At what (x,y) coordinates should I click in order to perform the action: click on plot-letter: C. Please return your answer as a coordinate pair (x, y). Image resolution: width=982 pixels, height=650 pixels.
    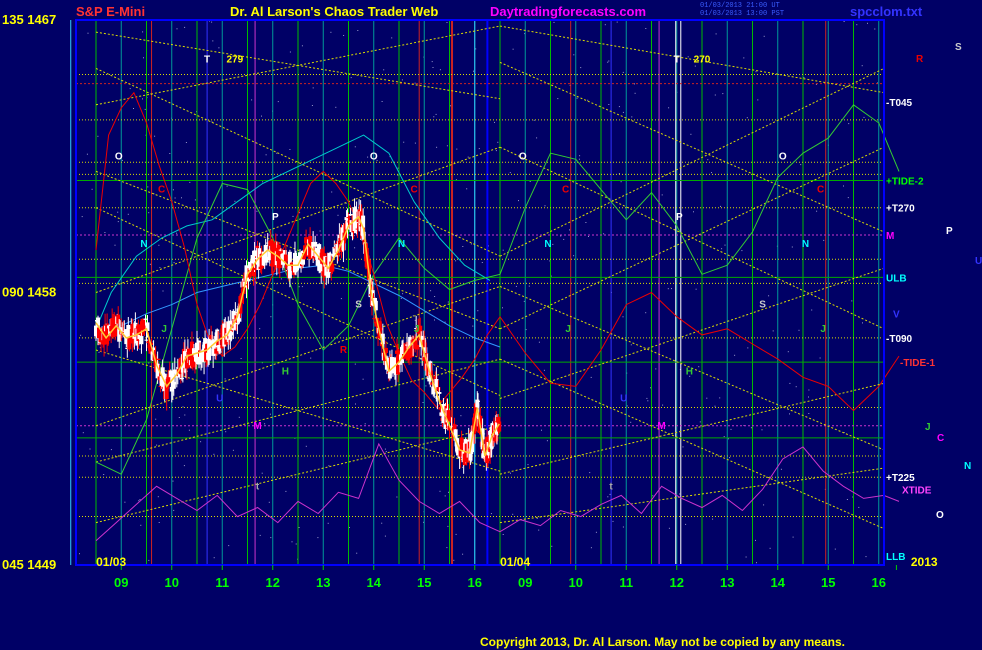
    Looking at the image, I should click on (565, 190).